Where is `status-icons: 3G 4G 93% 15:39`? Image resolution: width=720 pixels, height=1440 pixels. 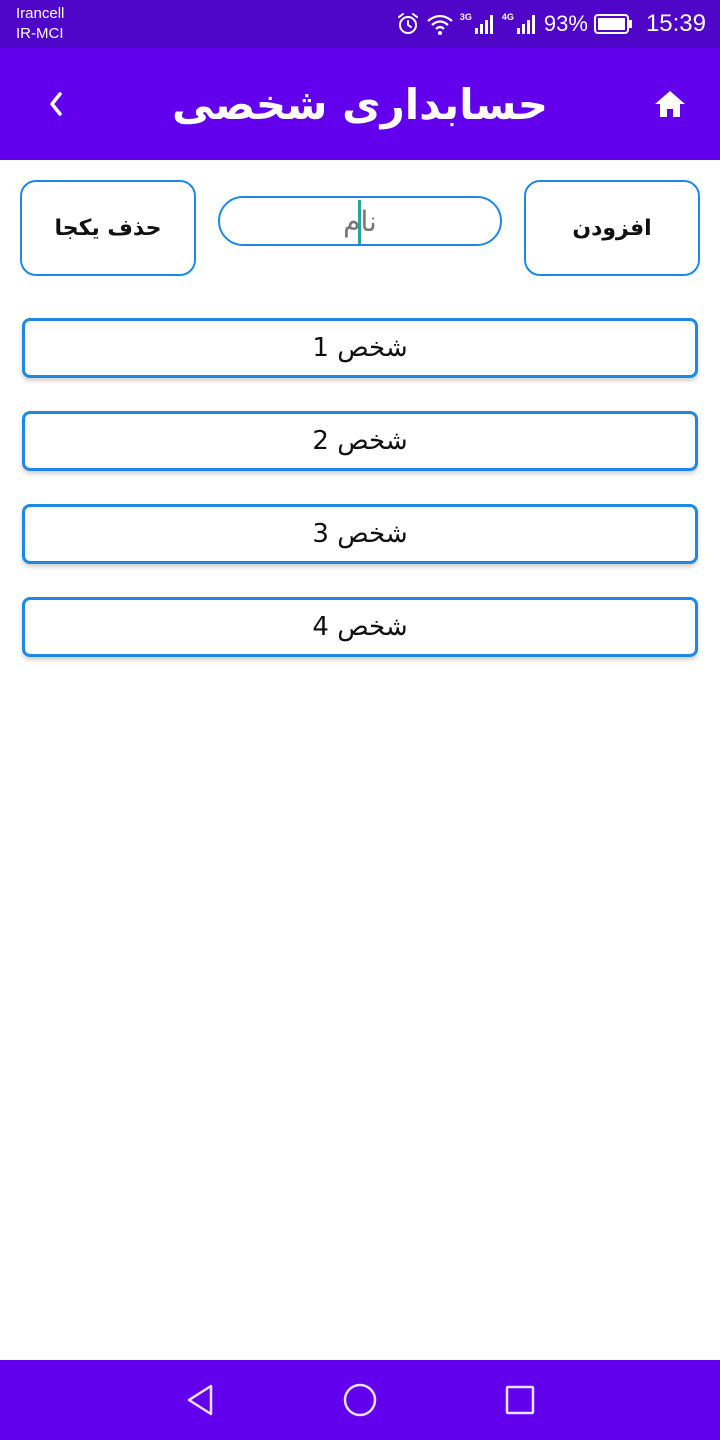 status-icons: 3G 4G 93% 15:39 is located at coordinates (551, 24).